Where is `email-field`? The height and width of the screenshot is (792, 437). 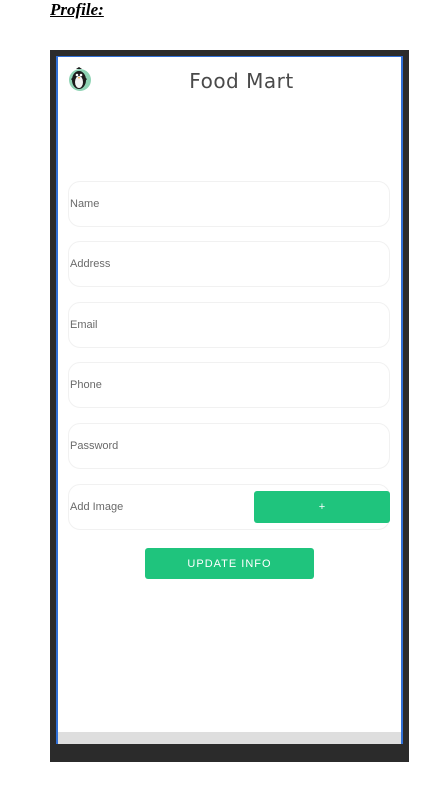 email-field is located at coordinates (229, 325).